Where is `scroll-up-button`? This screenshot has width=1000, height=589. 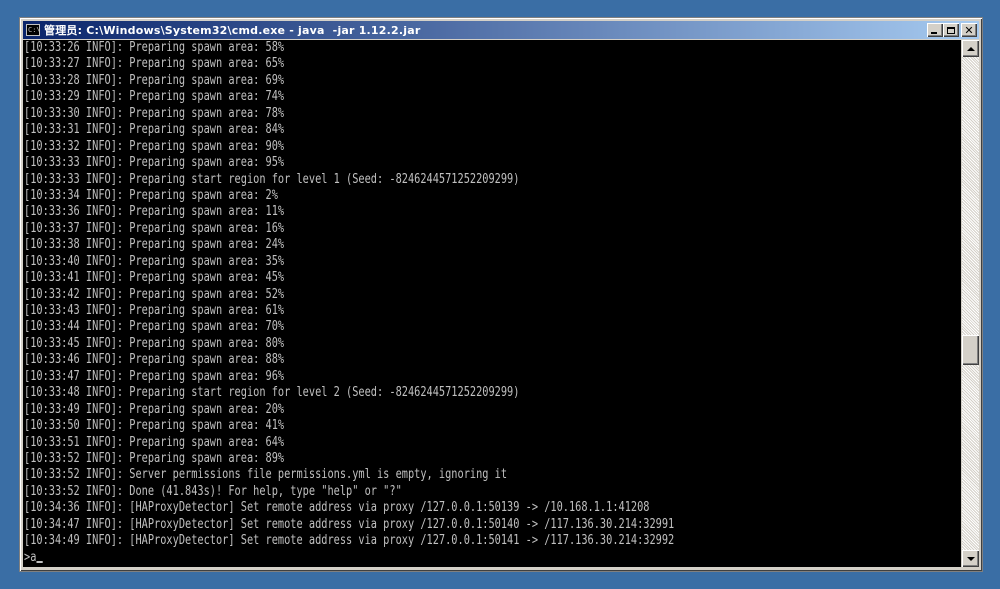
scroll-up-button is located at coordinates (970, 48).